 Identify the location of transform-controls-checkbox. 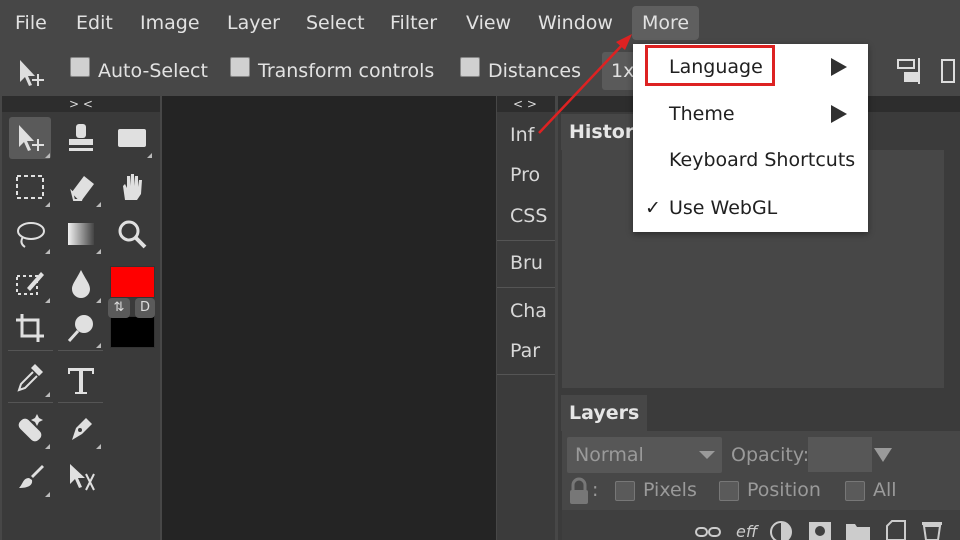
(240, 67).